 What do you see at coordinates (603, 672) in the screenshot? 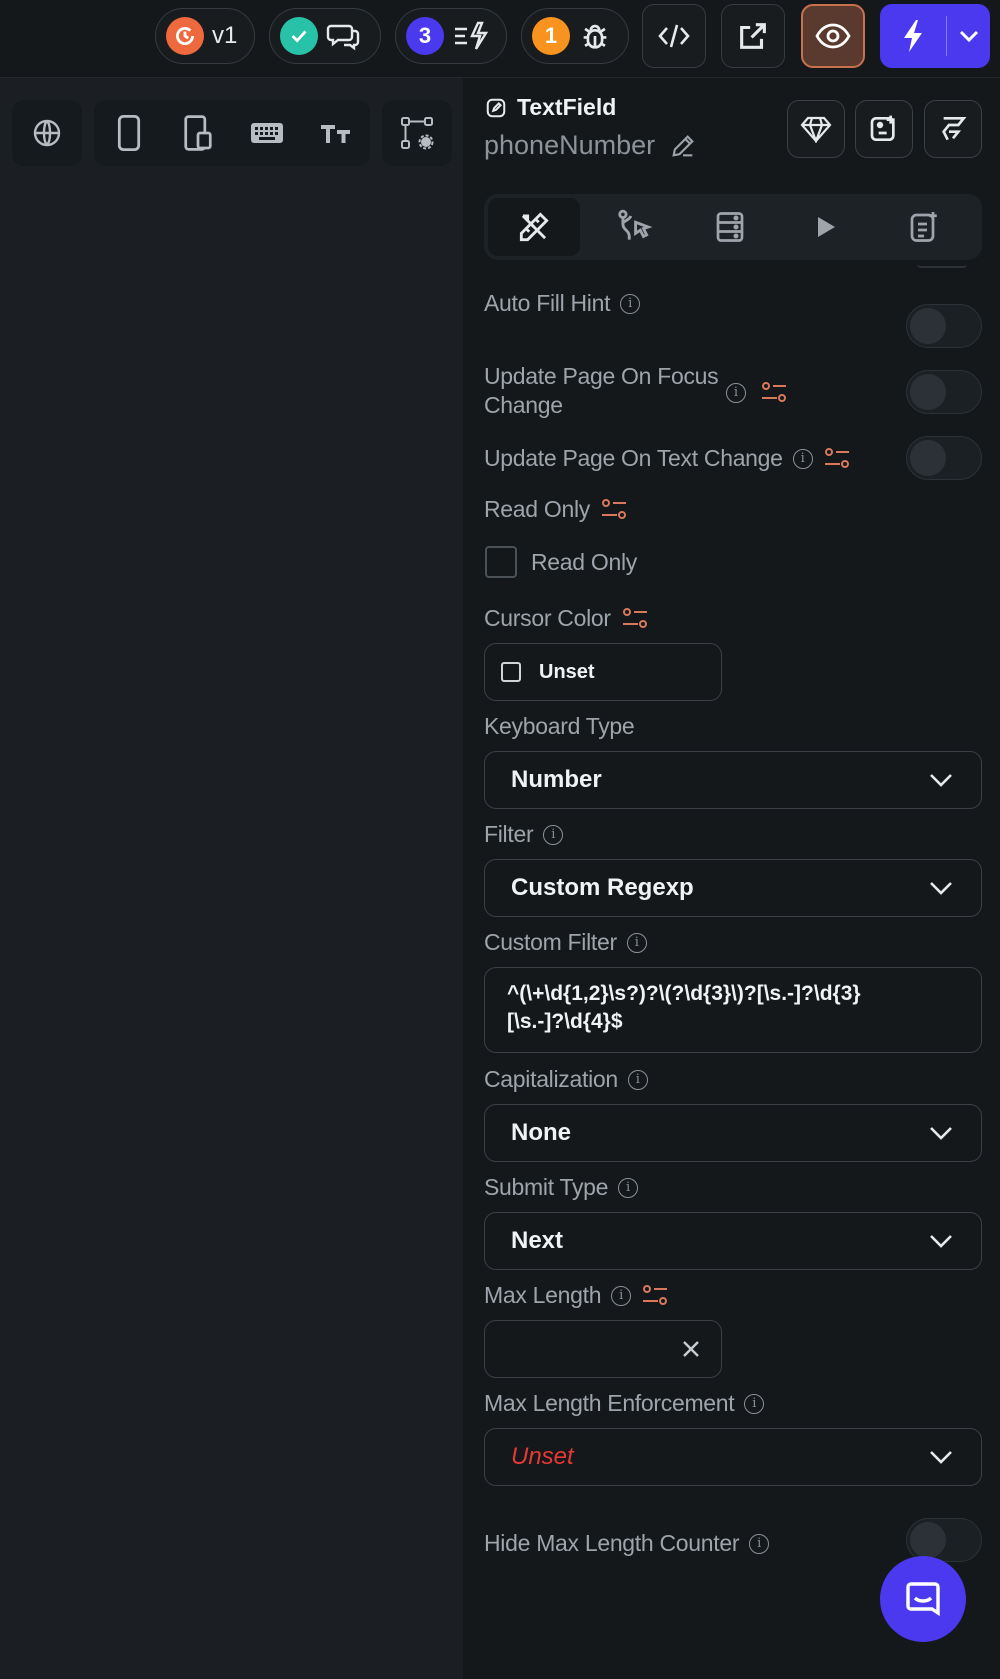
I see `cursor-color-picker: Unset` at bounding box center [603, 672].